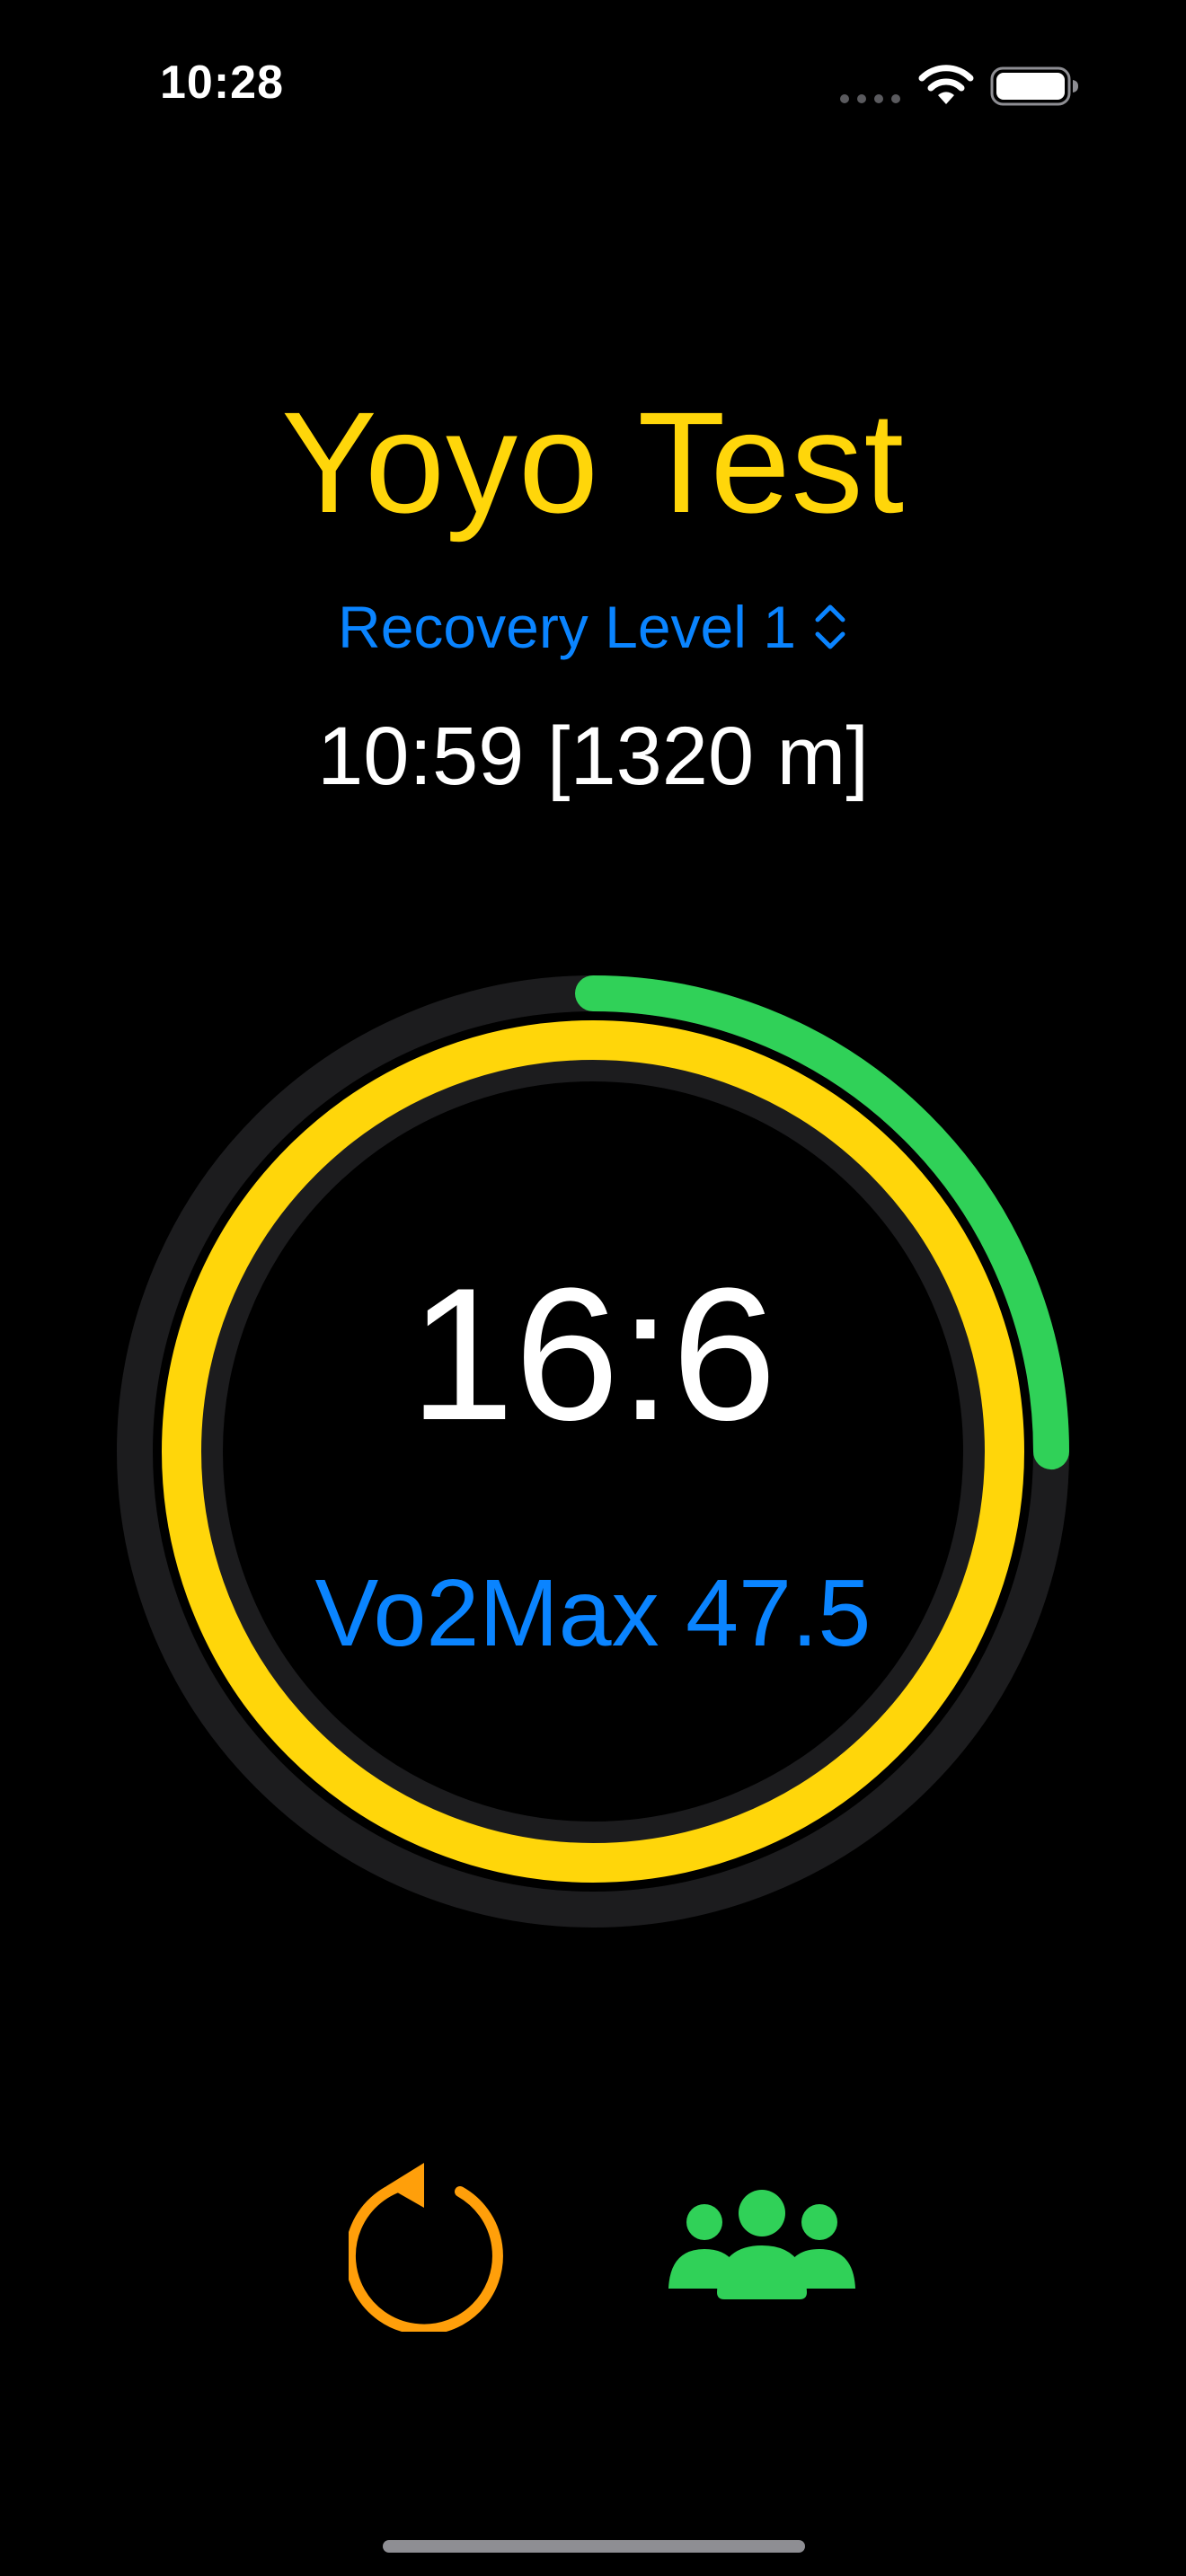  What do you see at coordinates (593, 756) in the screenshot?
I see `target-time-distance: 10:59 [1320 m]` at bounding box center [593, 756].